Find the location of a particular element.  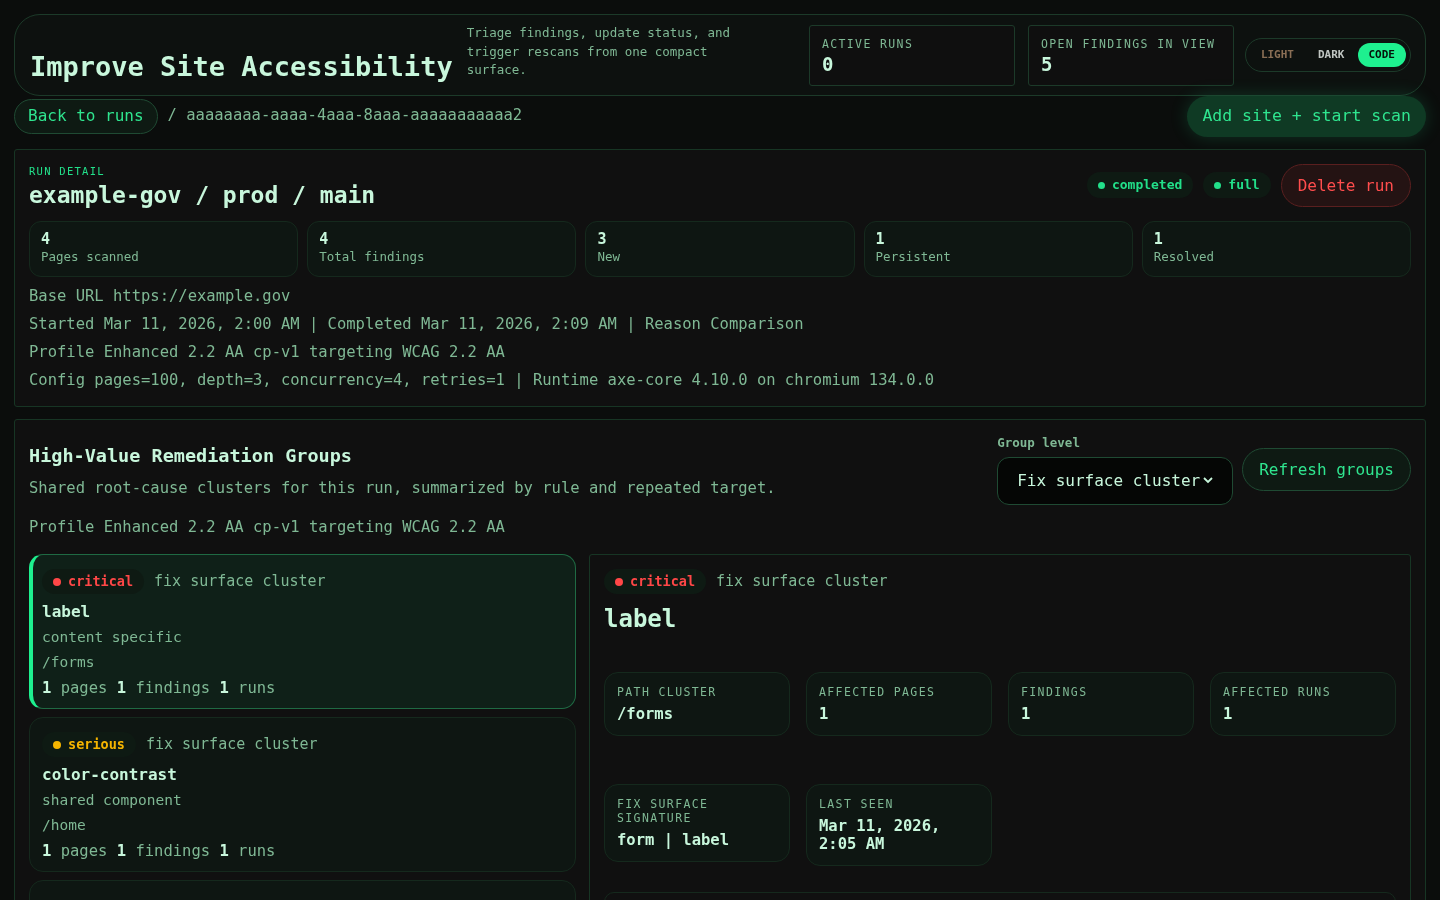

run-detail-line: Config pages=100, depth=3, concurrency=4, retries=1 | Runtime axe-core 4.10.0 on chromium 134.0.0 is located at coordinates (482, 380).